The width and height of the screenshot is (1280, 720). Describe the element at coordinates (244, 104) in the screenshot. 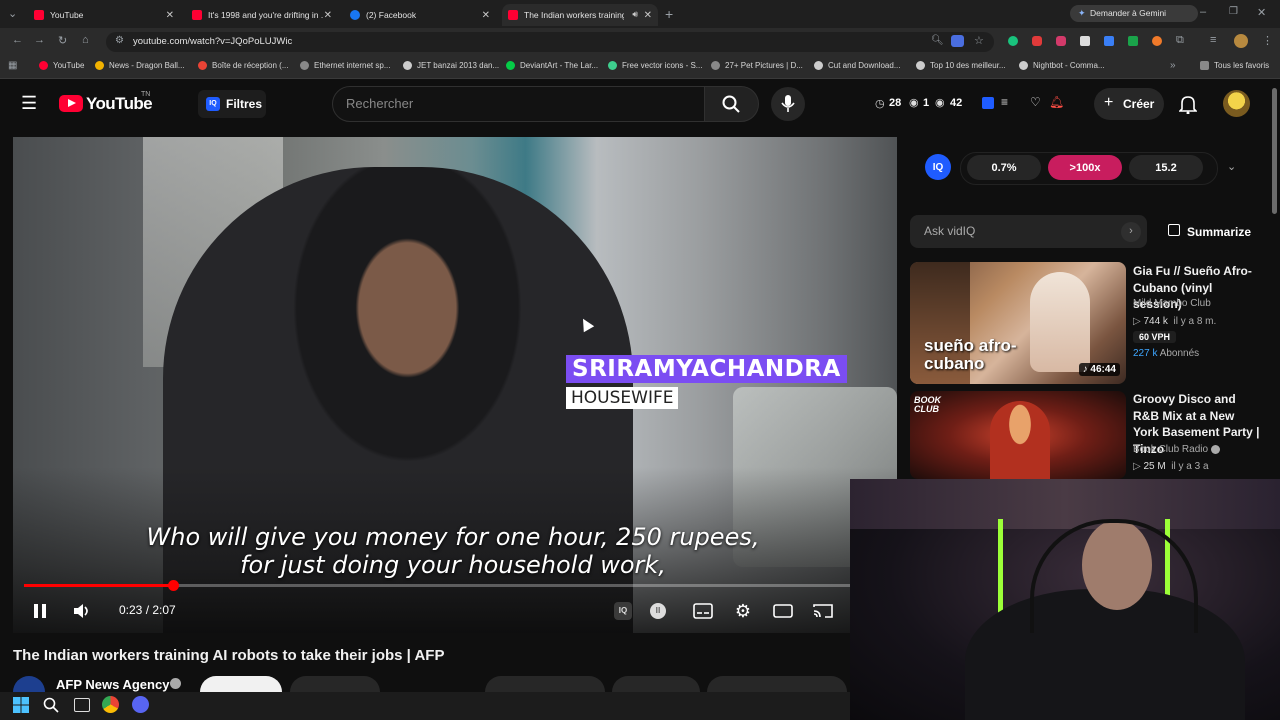

I see `filters-label: Filtres` at that location.